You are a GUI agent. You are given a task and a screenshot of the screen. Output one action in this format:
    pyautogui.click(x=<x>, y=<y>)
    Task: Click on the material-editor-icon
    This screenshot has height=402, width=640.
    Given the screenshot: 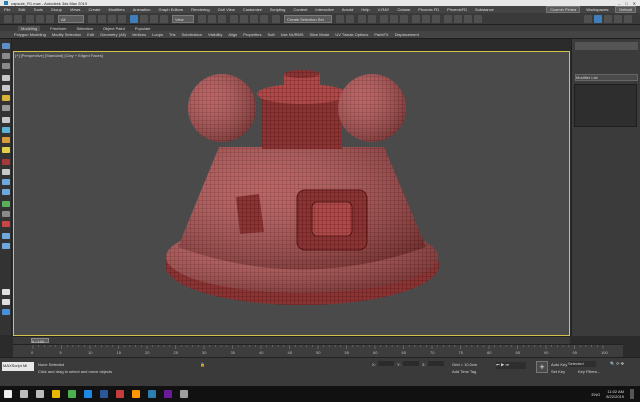 What is the action you would take?
    pyautogui.click(x=404, y=19)
    